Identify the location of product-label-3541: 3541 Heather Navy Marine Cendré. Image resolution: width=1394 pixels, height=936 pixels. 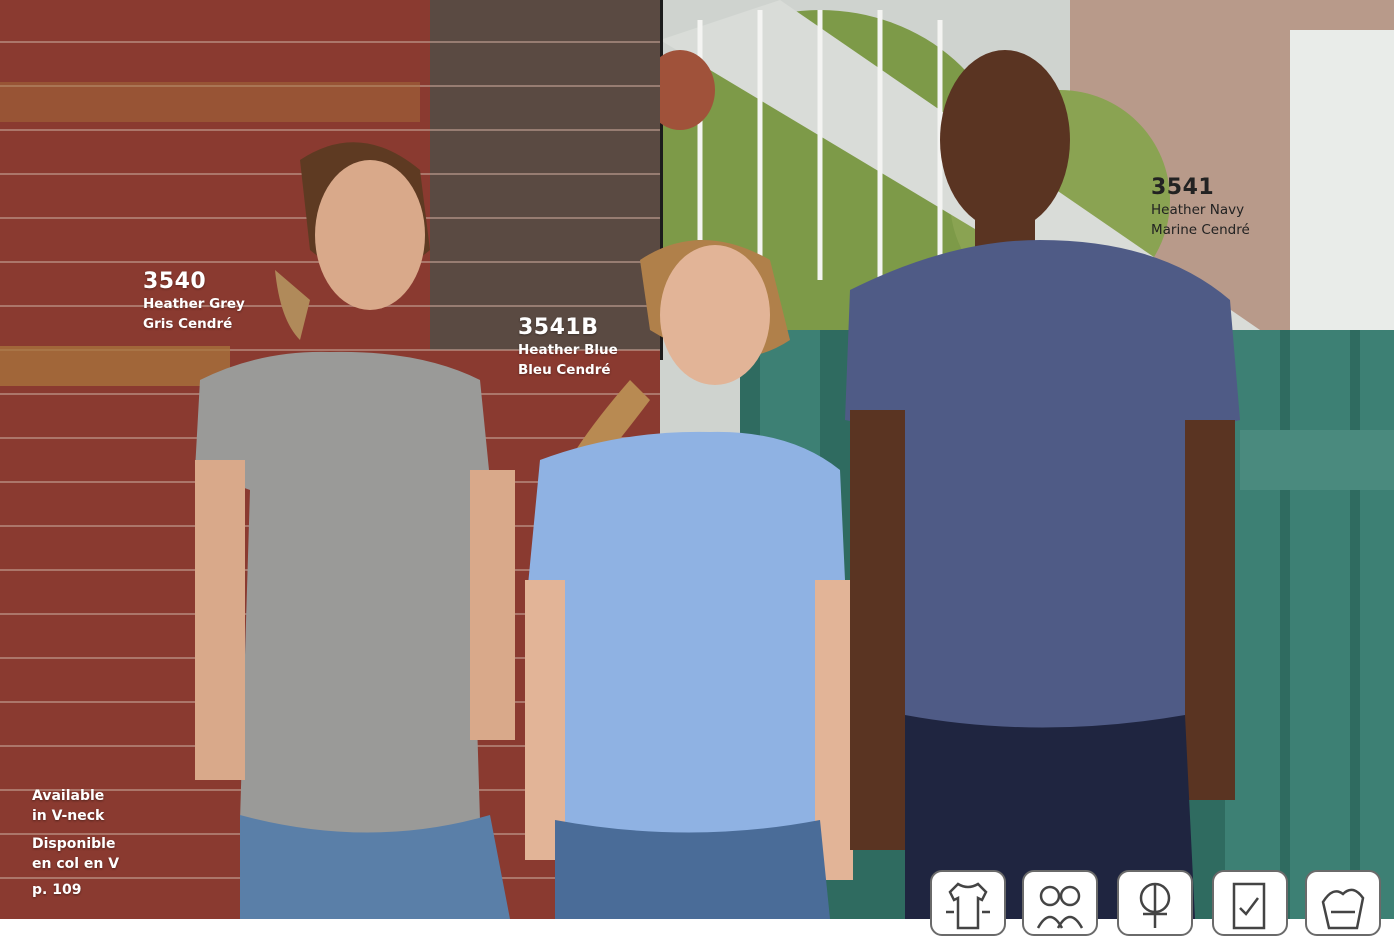
(1200, 208).